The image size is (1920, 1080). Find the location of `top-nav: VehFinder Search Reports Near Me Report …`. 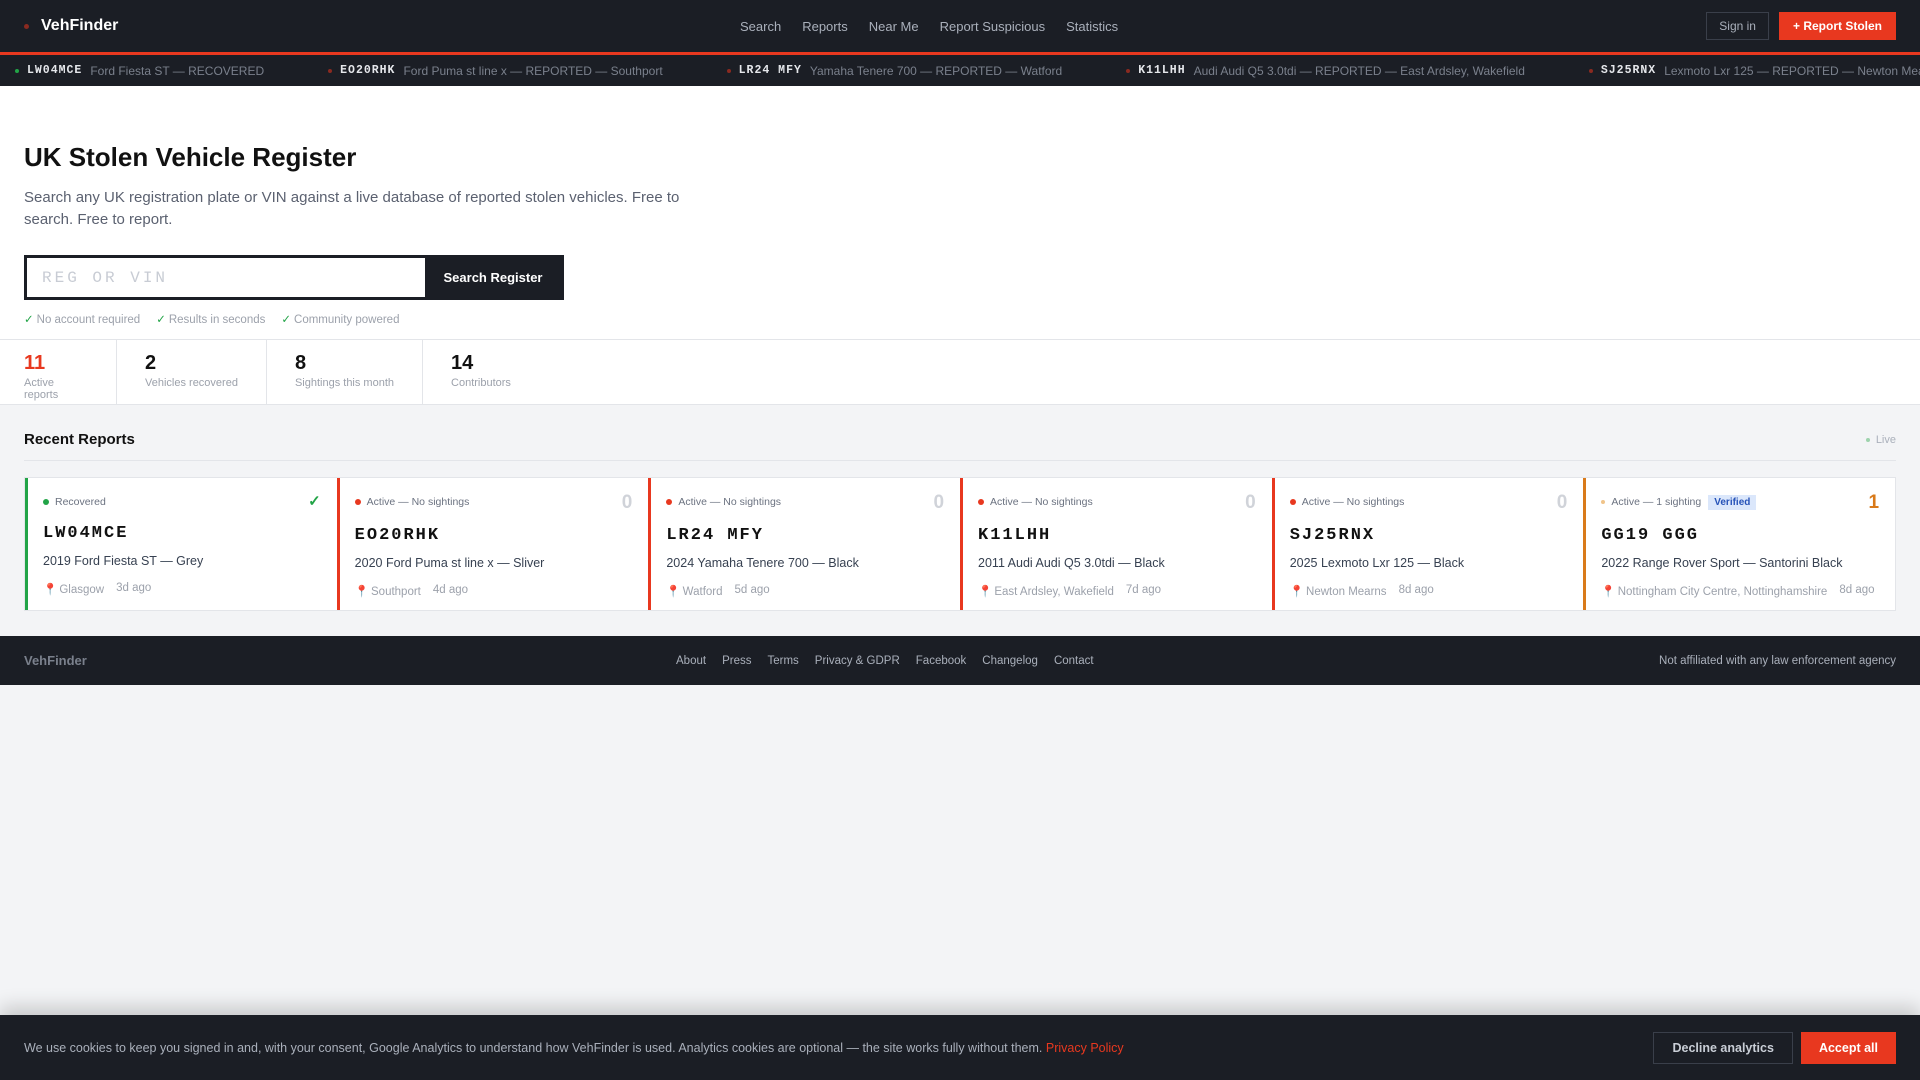

top-nav: VehFinder Search Reports Near Me Report … is located at coordinates (960, 26).